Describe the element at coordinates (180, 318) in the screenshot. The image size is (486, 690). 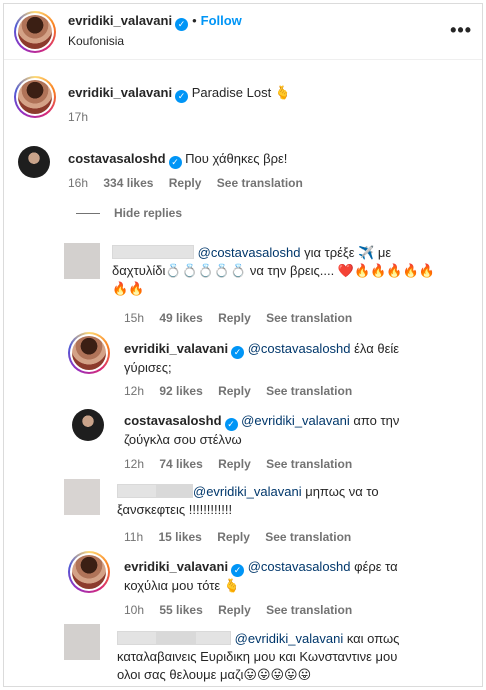
I see `reply-likes: 49 likes` at that location.